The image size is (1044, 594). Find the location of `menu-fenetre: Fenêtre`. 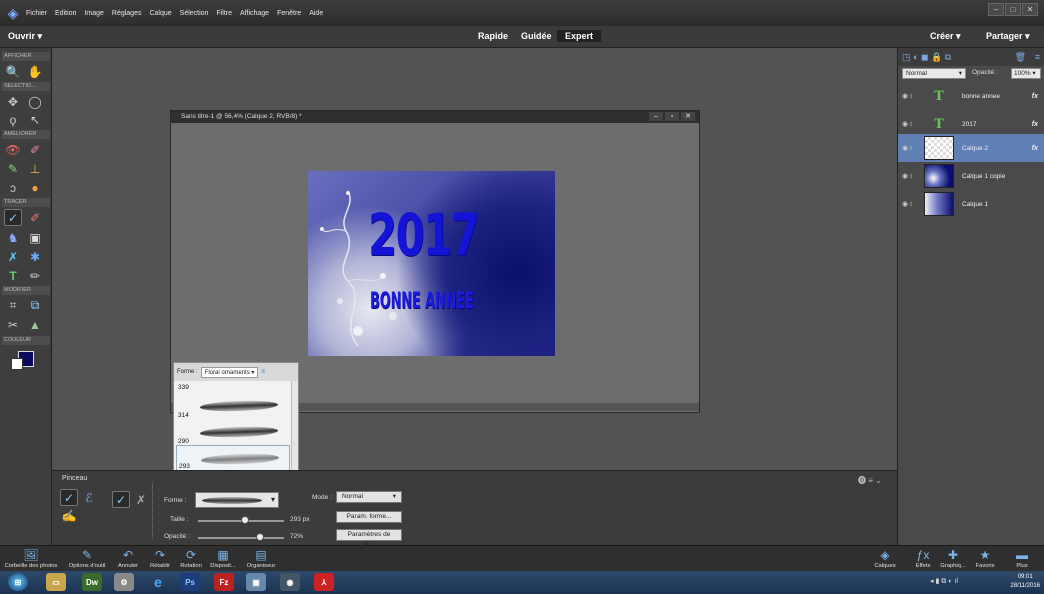

menu-fenetre: Fenêtre is located at coordinates (289, 13).